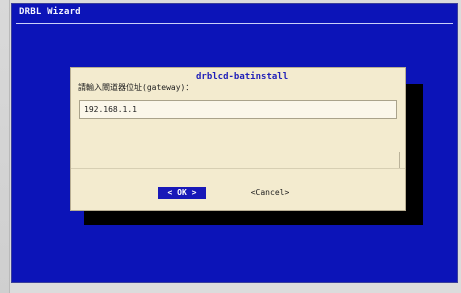 Image resolution: width=461 pixels, height=293 pixels. I want to click on gateway-prompt: 請輸入閘道器位址(gateway)：, so click(136, 87).